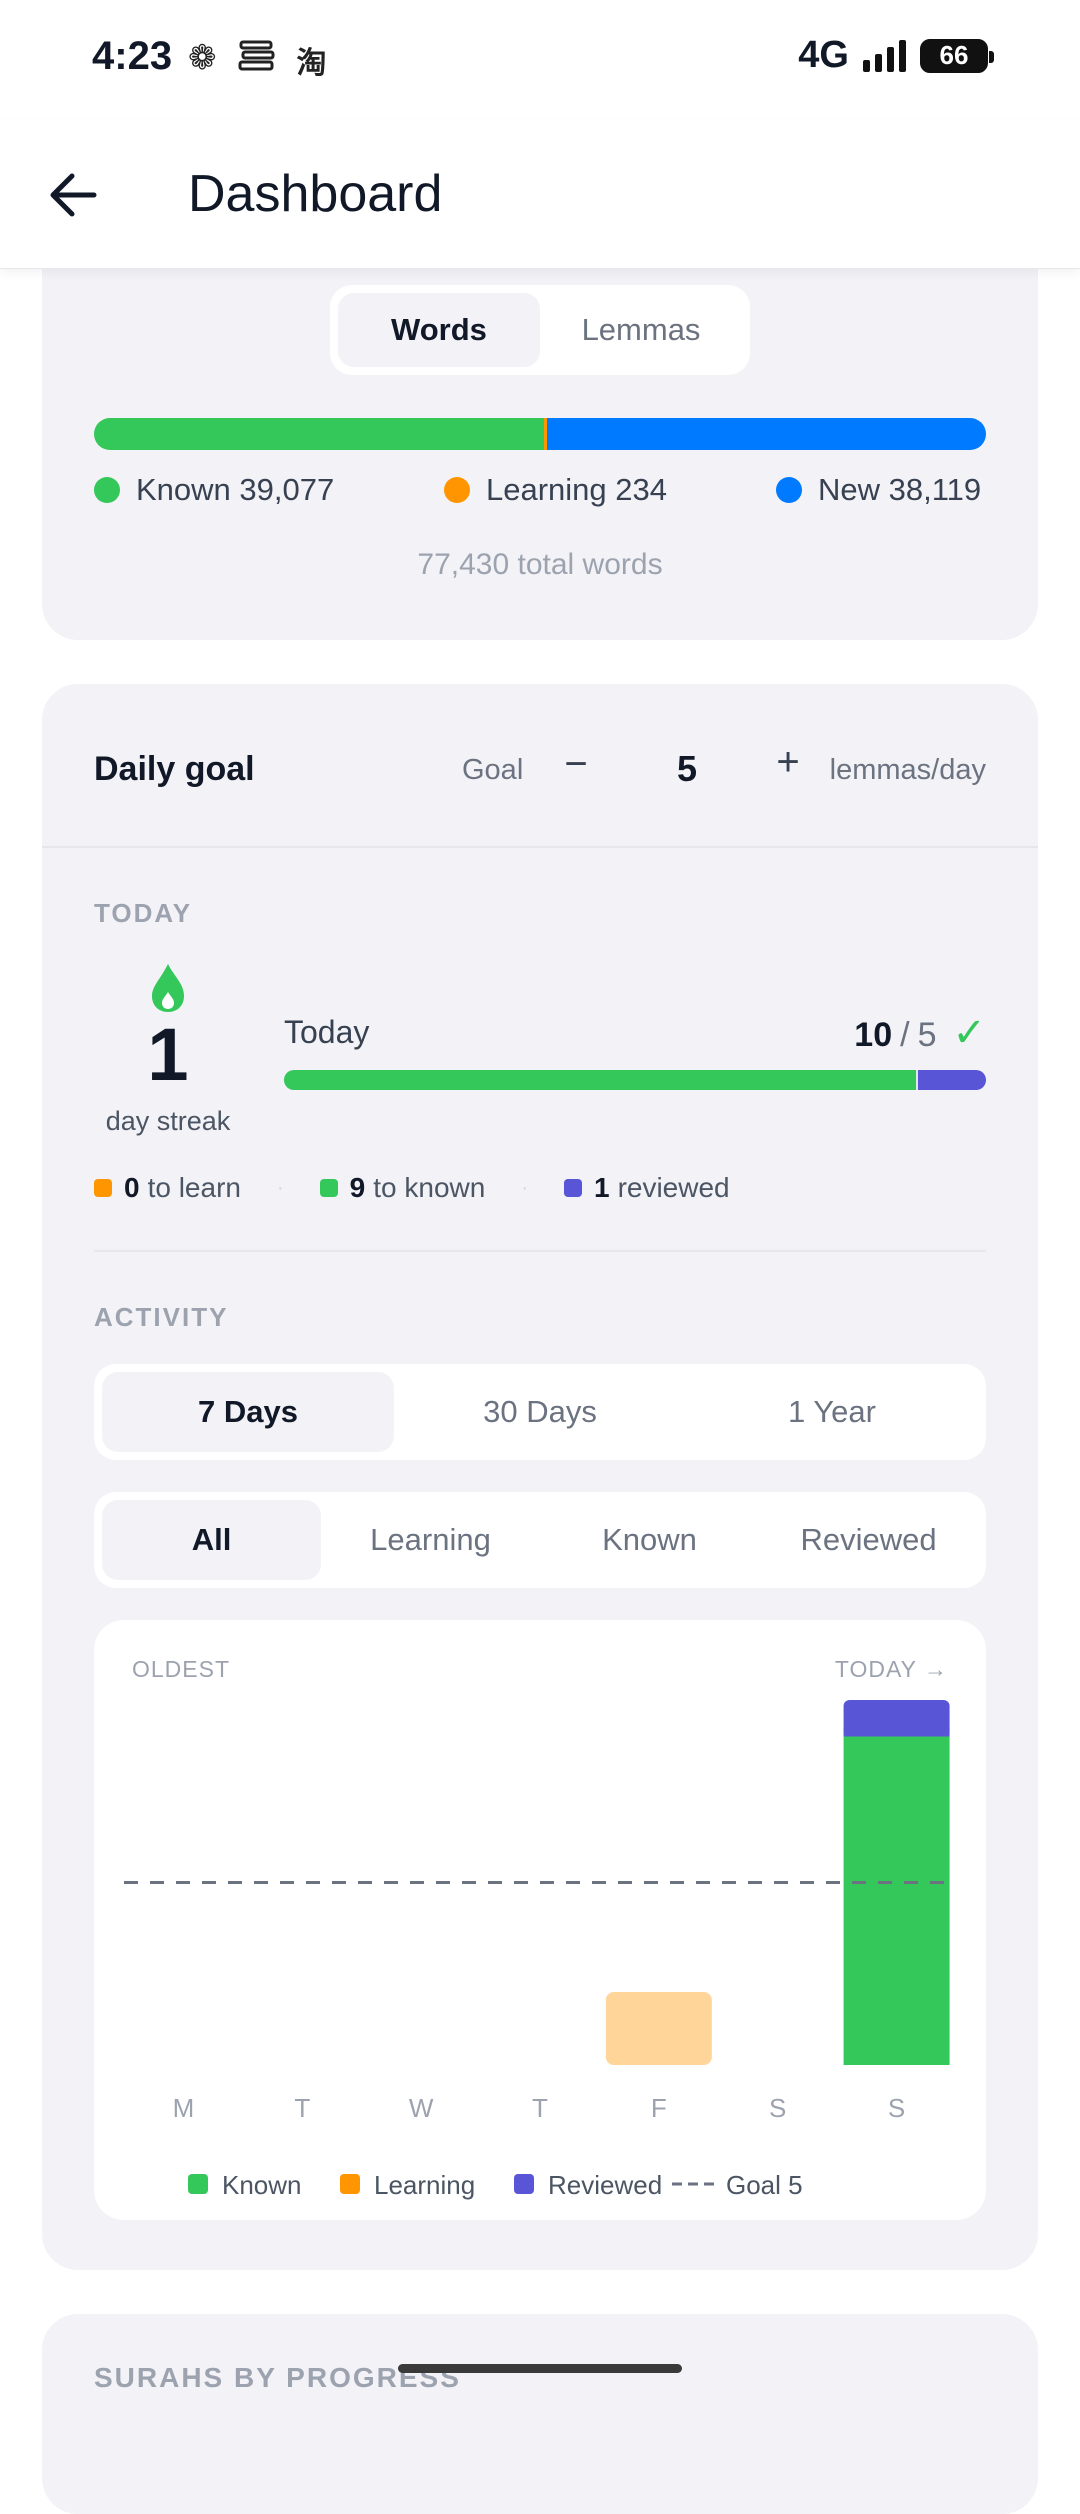  I want to click on today-progress-label: Today, so click(327, 1032).